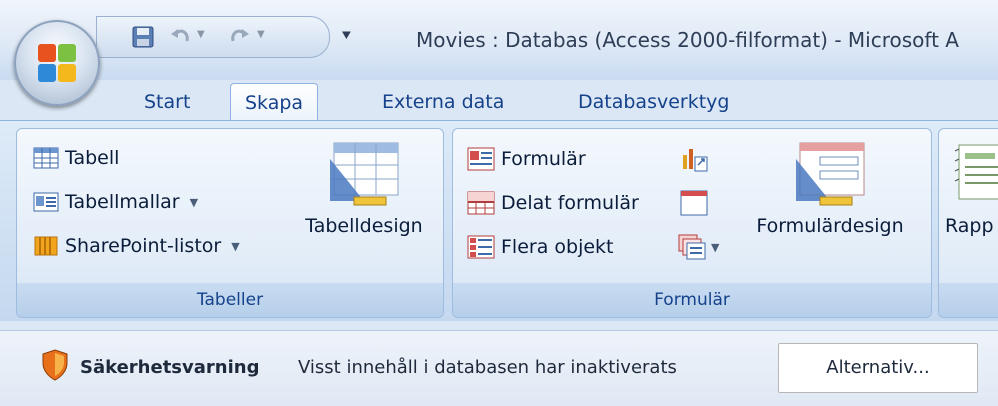  Describe the element at coordinates (201, 34) in the screenshot. I see `undo-dropdown-icon: ▼` at that location.